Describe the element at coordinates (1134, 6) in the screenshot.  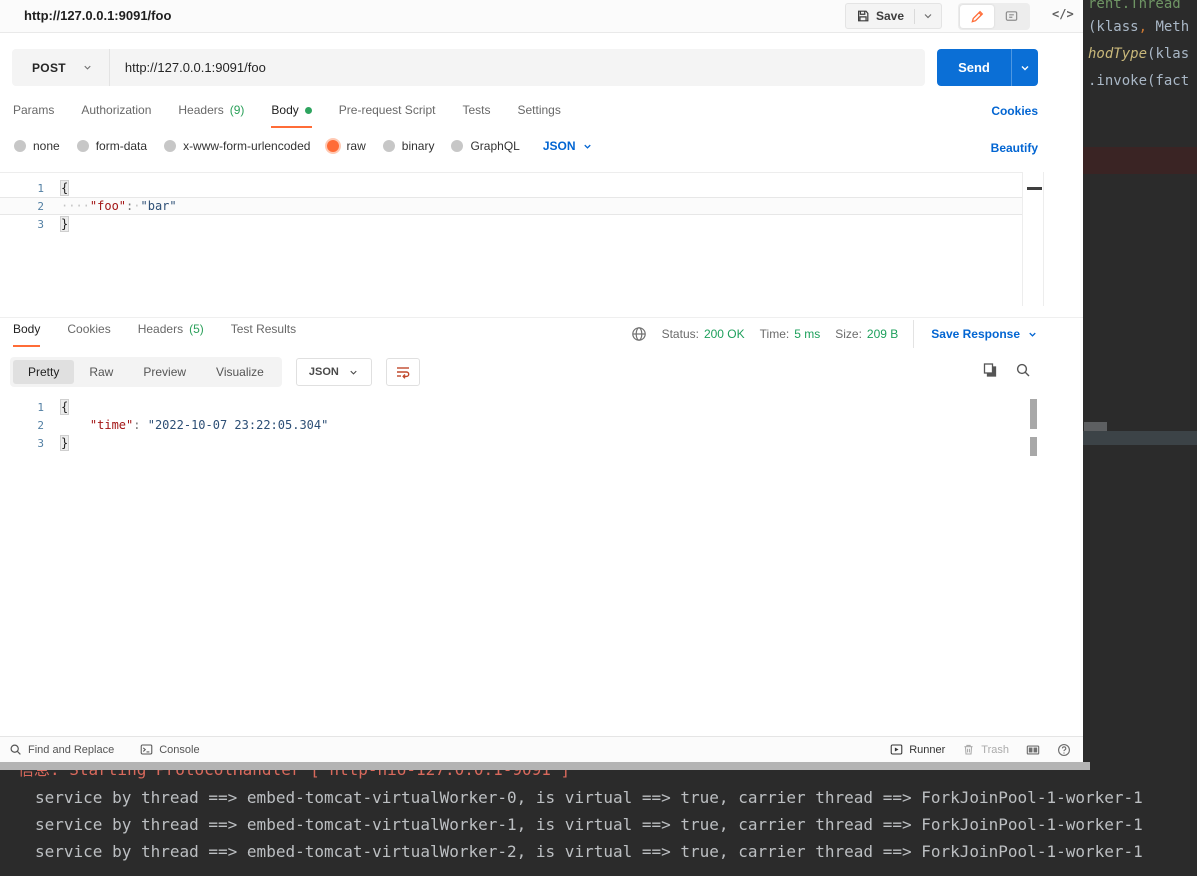
I see `ide-code-line: rent.Thread` at that location.